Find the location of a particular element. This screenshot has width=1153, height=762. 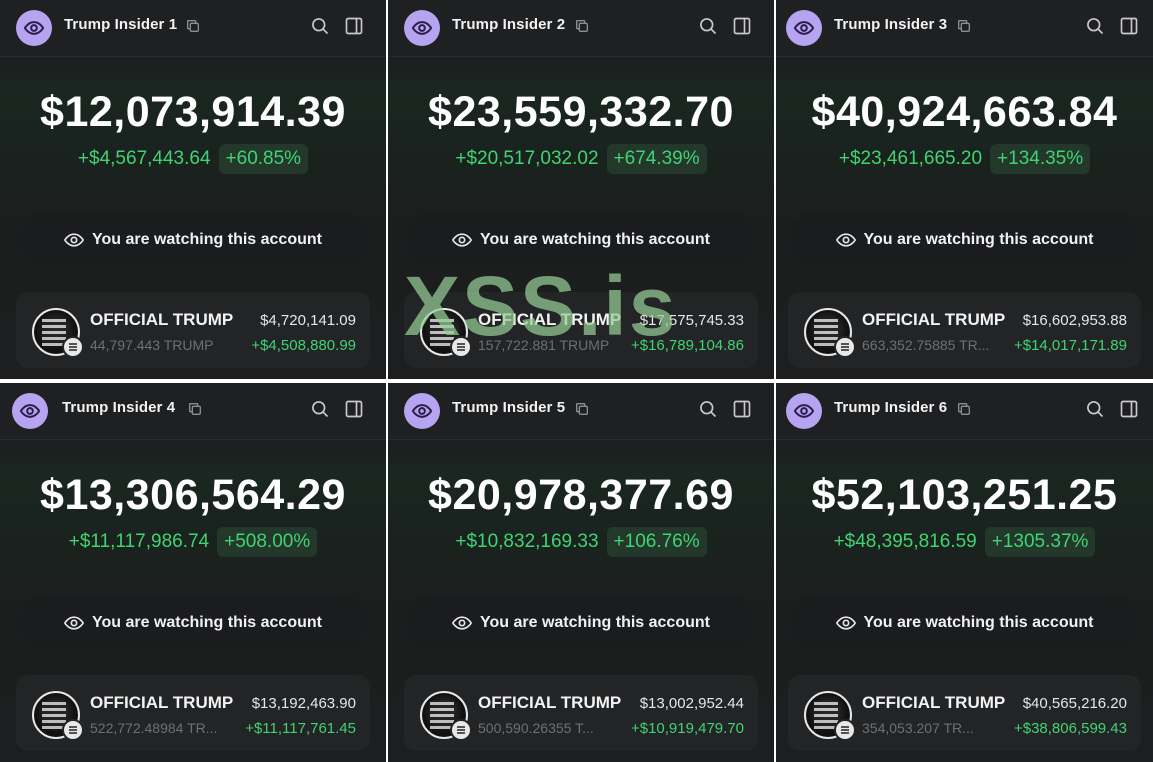

token-pnl: +$16,789,104.86 is located at coordinates (687, 345).